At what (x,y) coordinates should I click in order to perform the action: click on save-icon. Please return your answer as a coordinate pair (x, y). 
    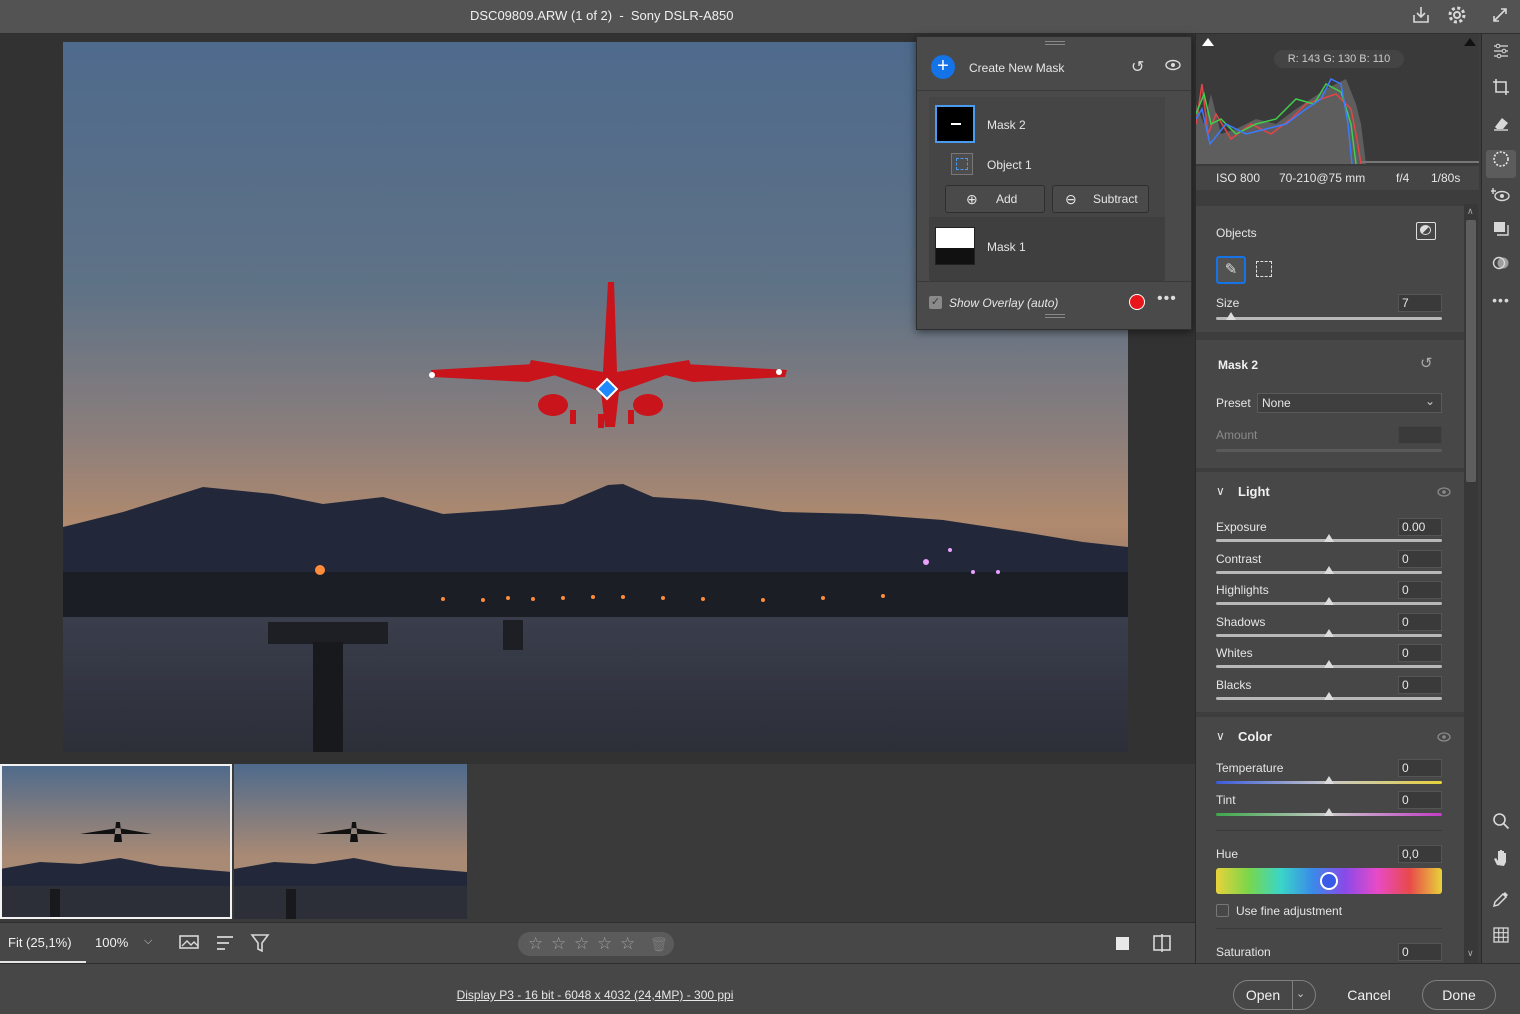
    Looking at the image, I should click on (1421, 17).